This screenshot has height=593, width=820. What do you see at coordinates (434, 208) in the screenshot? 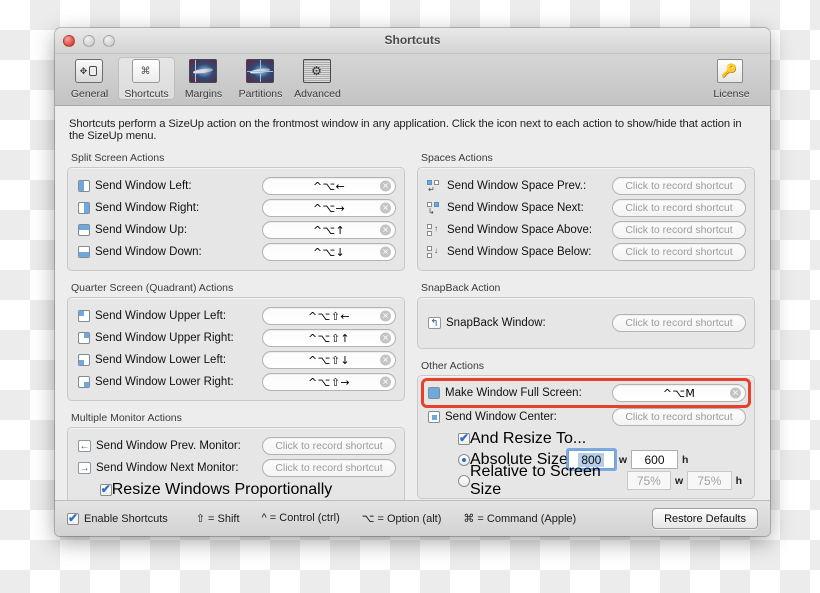
I see `space-next-icon: ↳` at bounding box center [434, 208].